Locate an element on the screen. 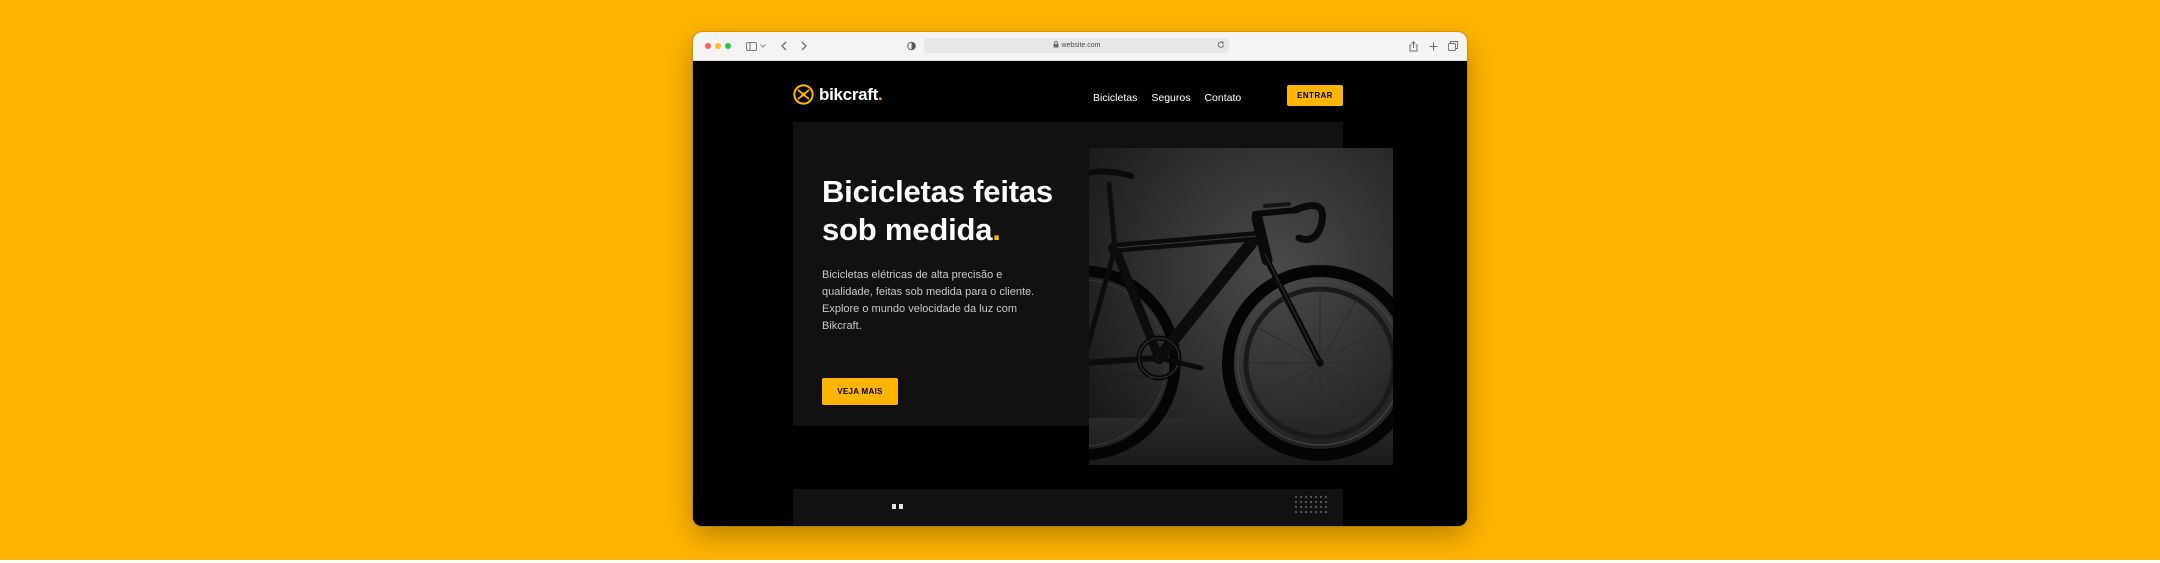 The height and width of the screenshot is (563, 2160). privacy-shield-icon is located at coordinates (911, 46).